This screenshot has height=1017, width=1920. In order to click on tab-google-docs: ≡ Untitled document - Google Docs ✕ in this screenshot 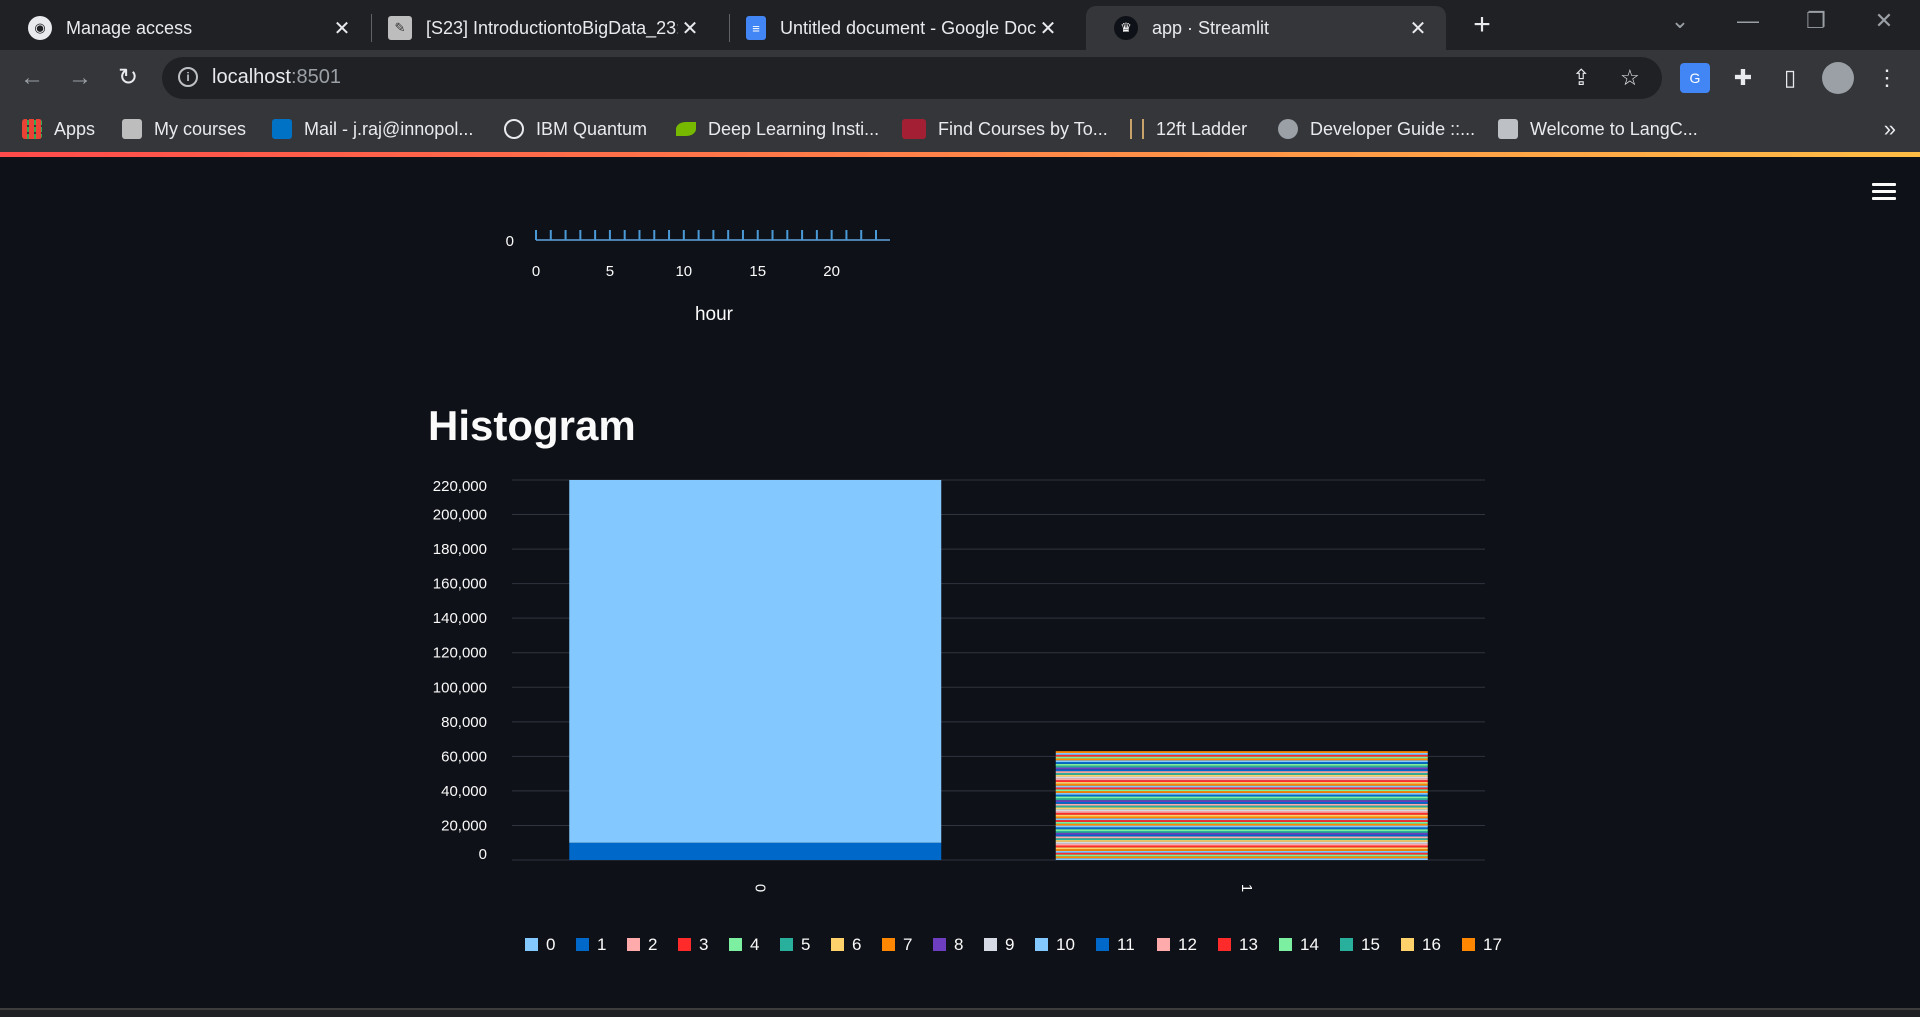, I will do `click(897, 28)`.